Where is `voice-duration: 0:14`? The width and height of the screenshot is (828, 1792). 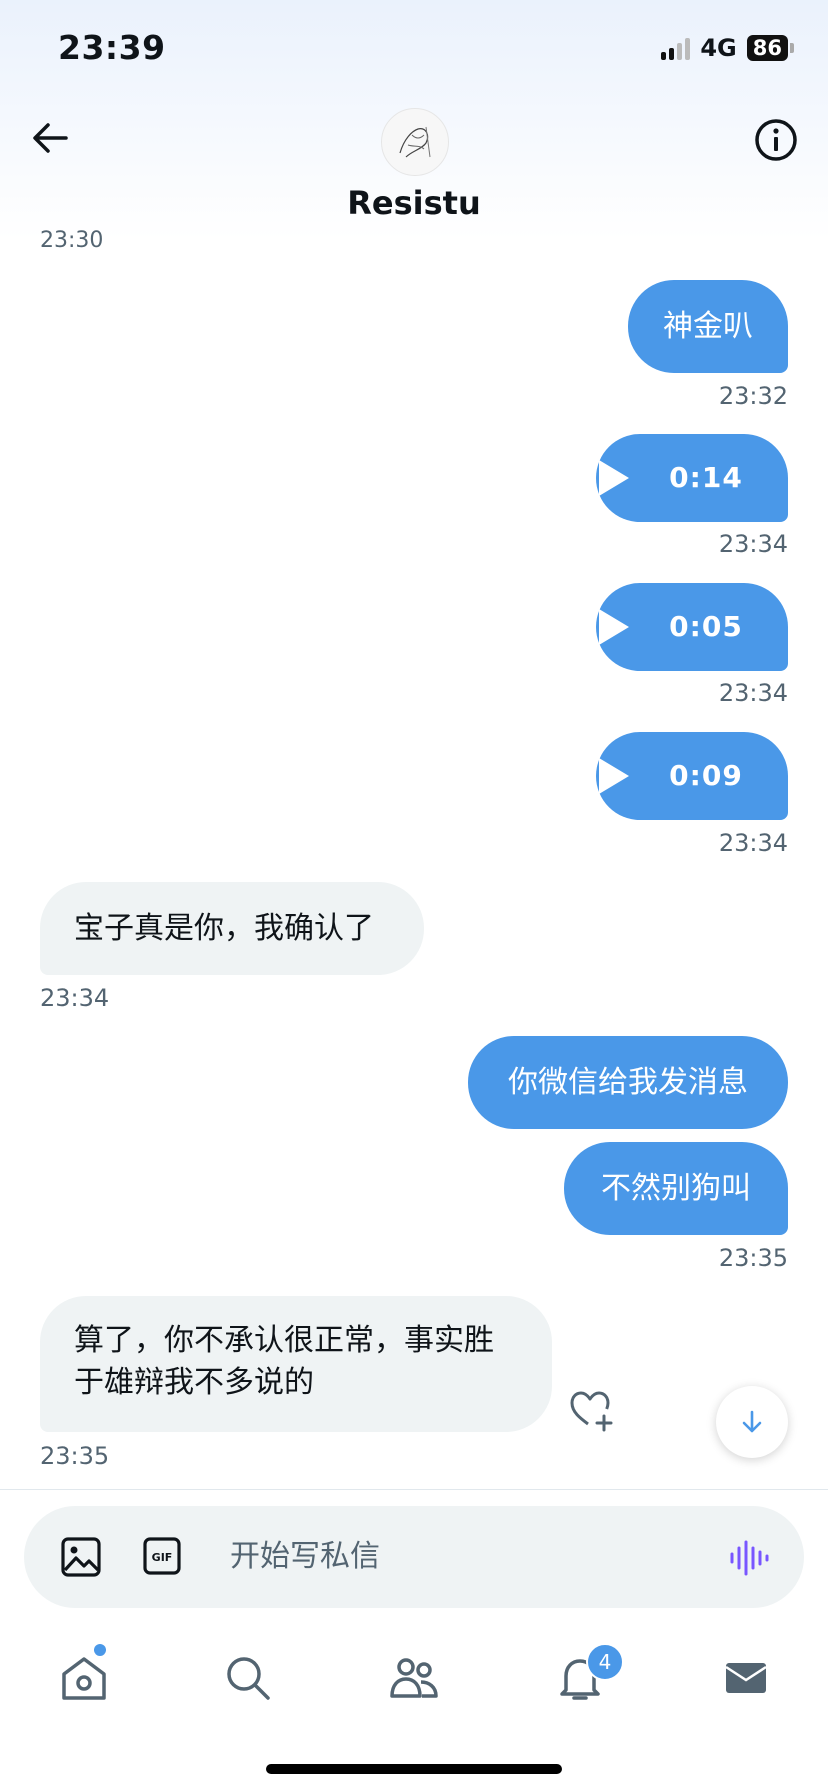 voice-duration: 0:14 is located at coordinates (706, 477).